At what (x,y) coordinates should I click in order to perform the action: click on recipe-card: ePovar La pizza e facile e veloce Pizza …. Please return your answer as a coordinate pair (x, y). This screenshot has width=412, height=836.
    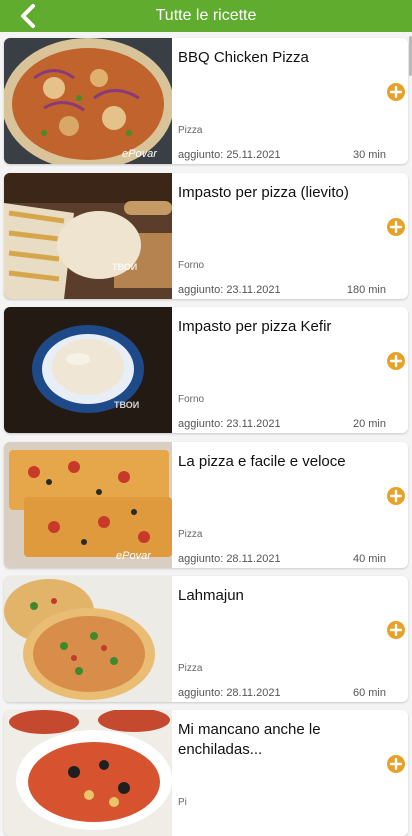
    Looking at the image, I should click on (206, 505).